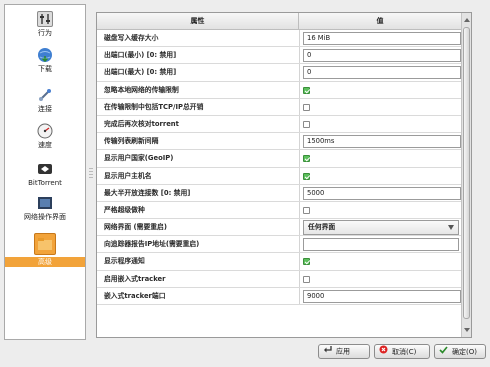 This screenshot has height=367, width=490. What do you see at coordinates (140, 72) in the screenshot?
I see `row-label: 出端口(最大) [0: 禁用]` at bounding box center [140, 72].